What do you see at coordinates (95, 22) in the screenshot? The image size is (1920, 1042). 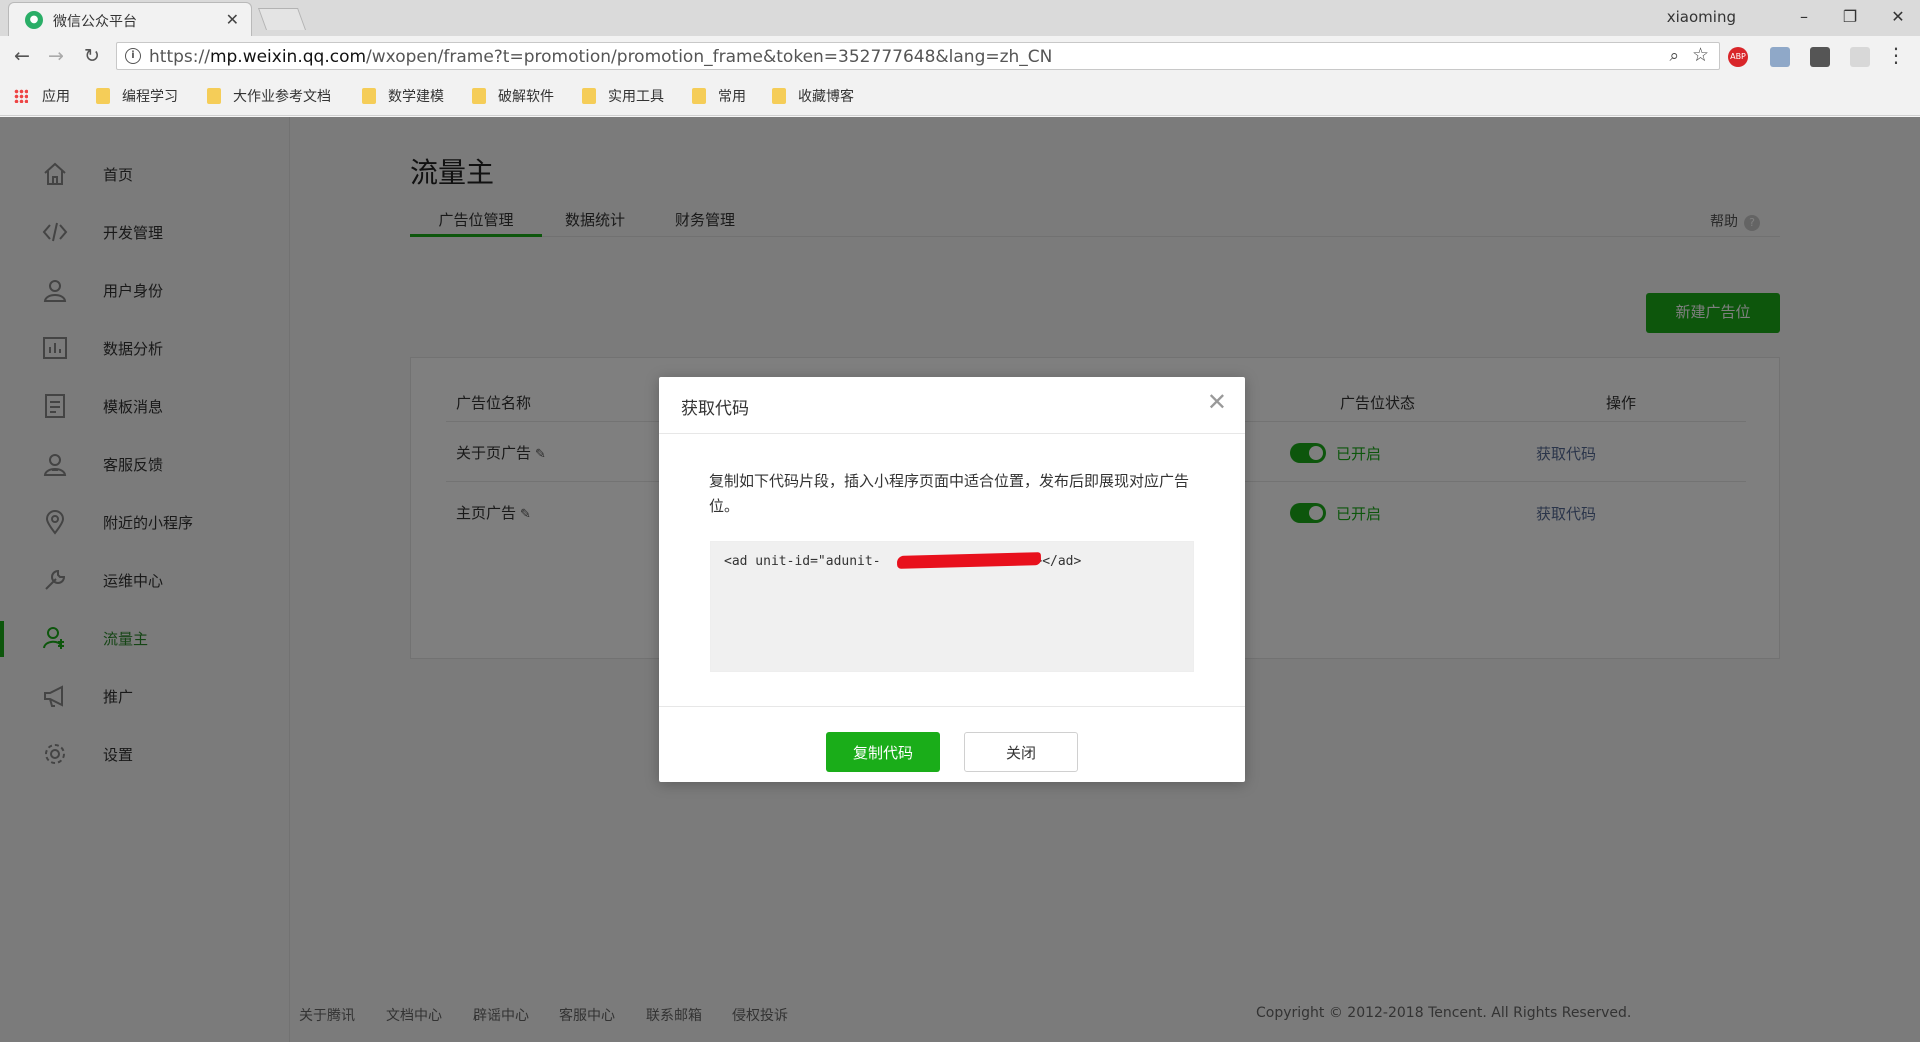 I see `tab-title: 微信公众平台` at bounding box center [95, 22].